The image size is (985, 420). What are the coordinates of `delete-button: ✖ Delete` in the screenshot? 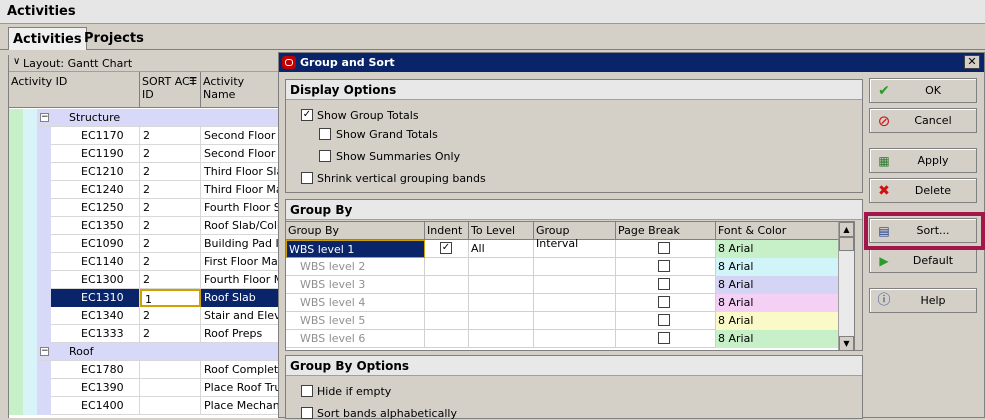 It's located at (923, 190).